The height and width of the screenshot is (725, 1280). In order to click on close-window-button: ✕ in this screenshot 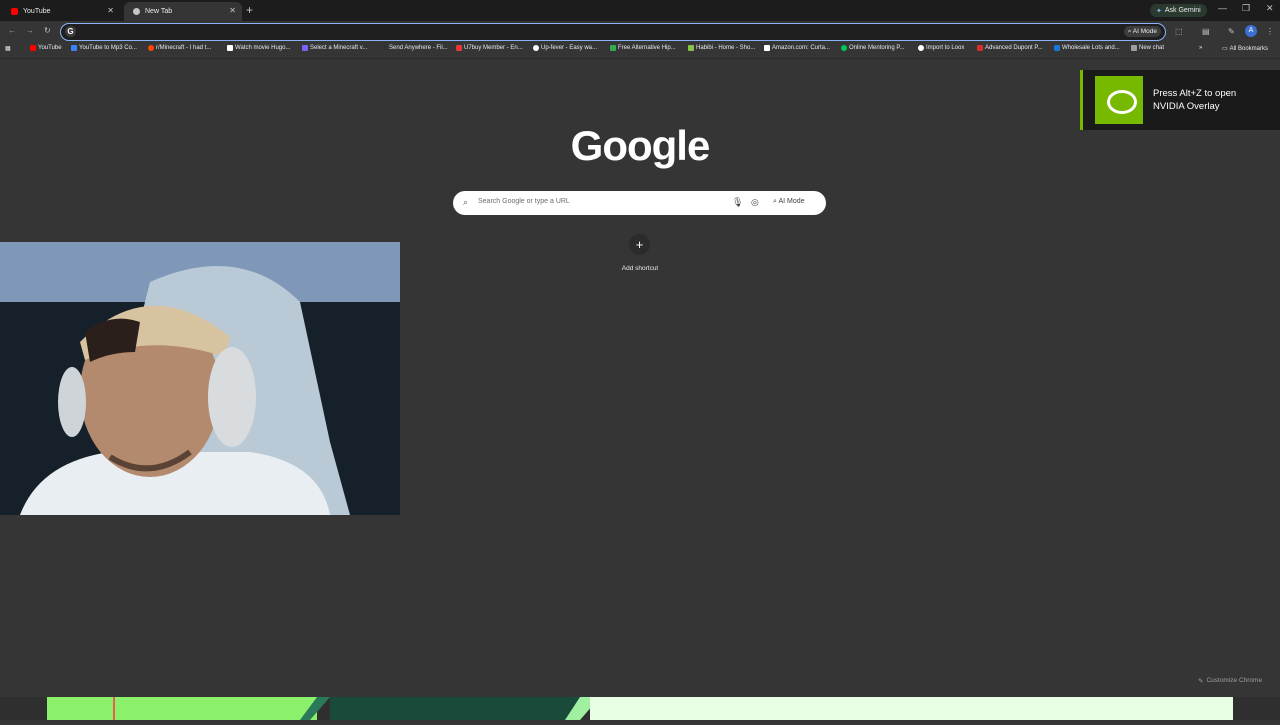, I will do `click(1270, 8)`.